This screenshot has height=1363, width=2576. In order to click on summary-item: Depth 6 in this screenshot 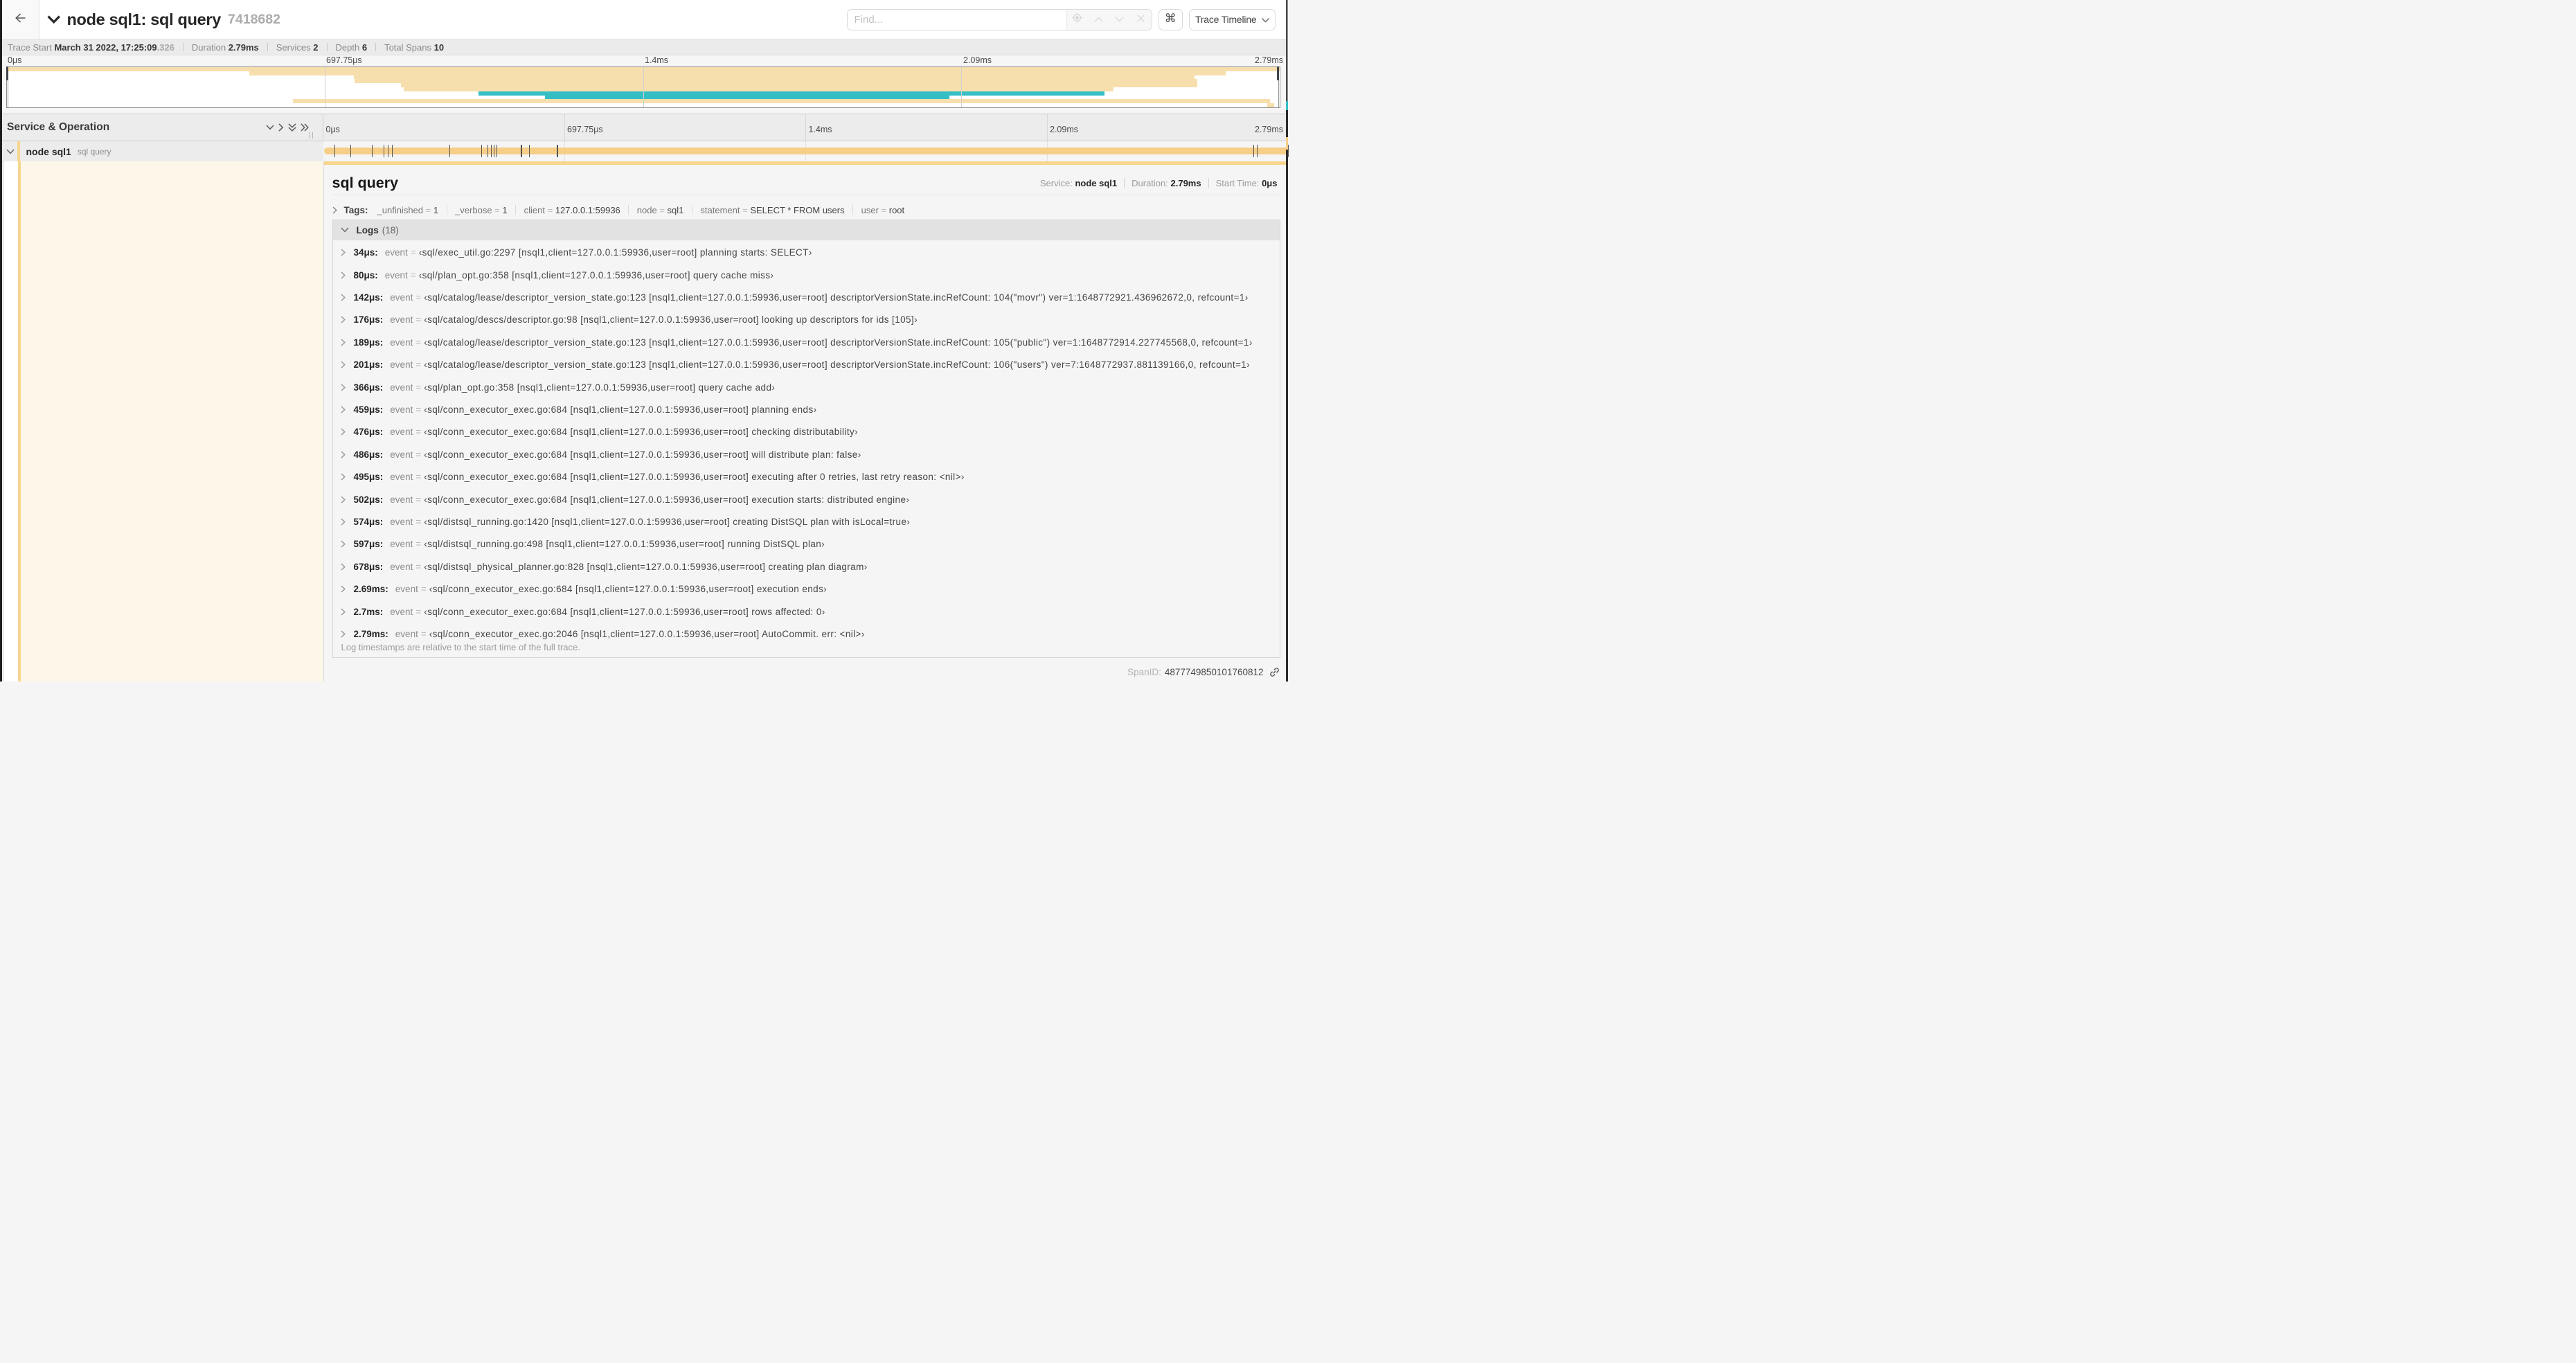, I will do `click(352, 48)`.